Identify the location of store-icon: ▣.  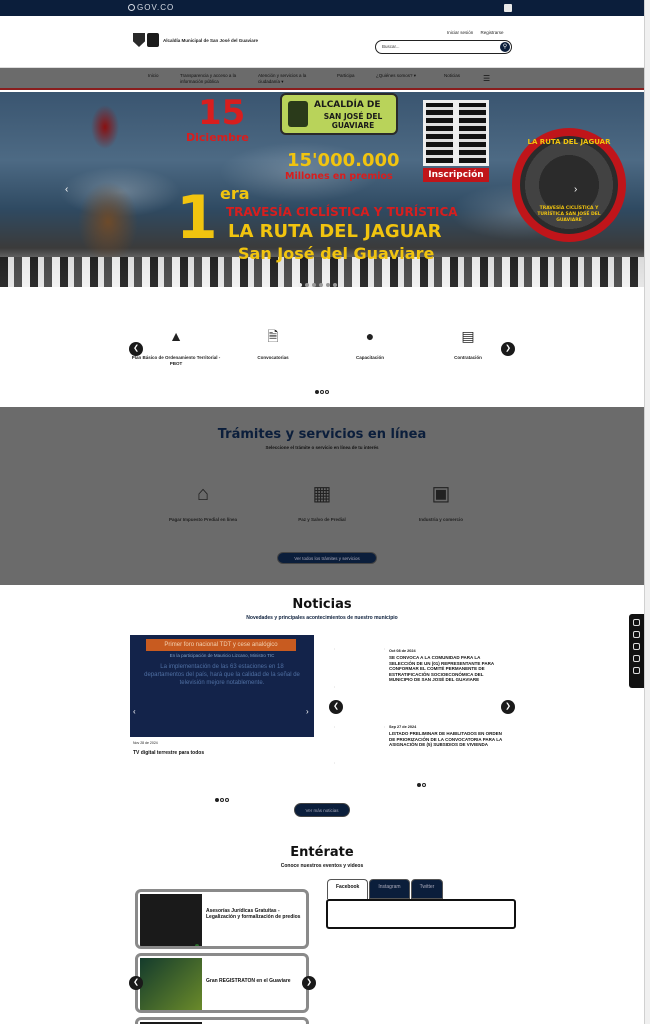
(441, 494).